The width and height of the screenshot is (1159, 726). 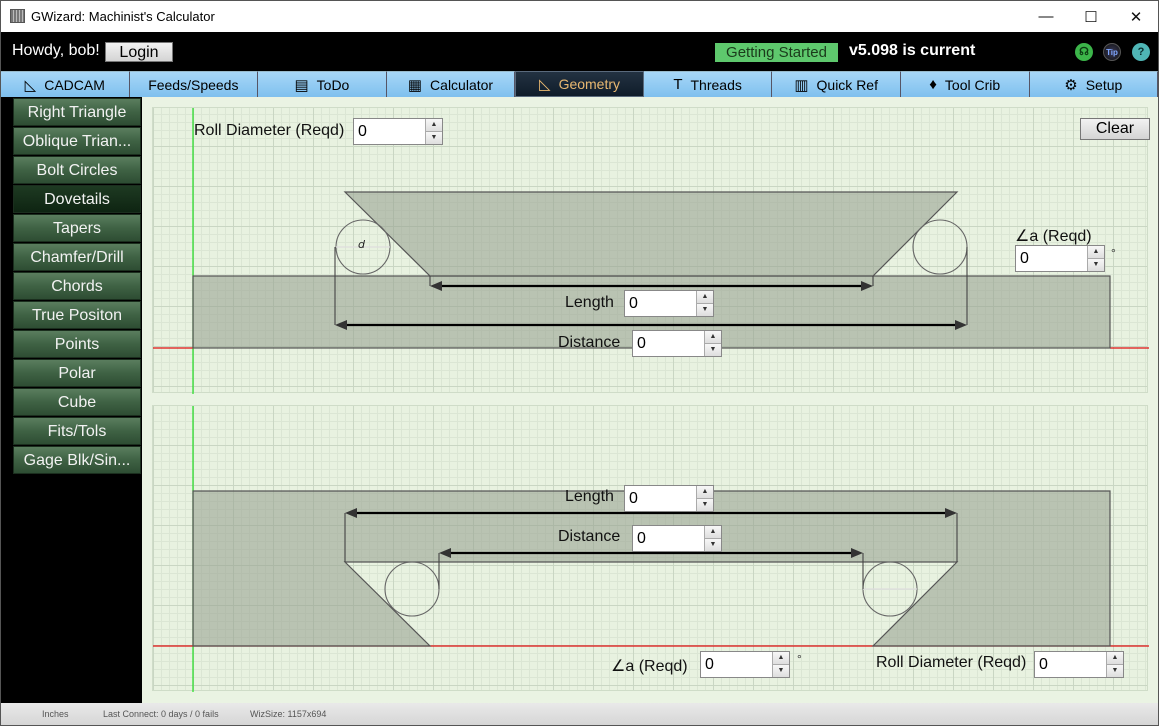 I want to click on tap-icon: T, so click(x=678, y=84).